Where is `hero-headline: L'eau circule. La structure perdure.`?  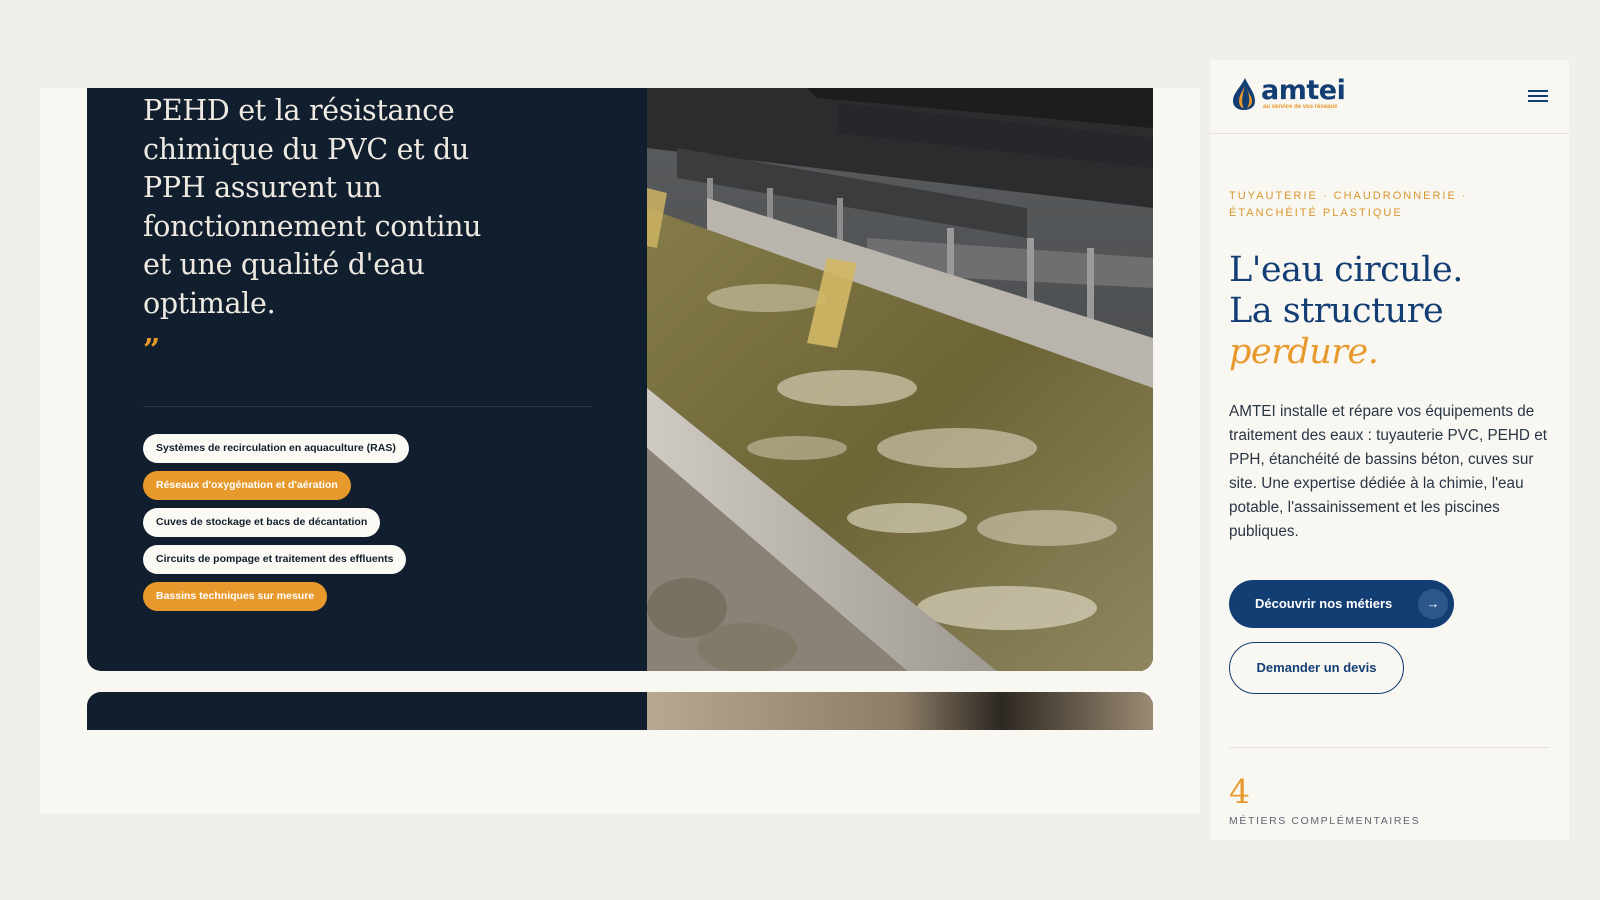 hero-headline: L'eau circule. La structure perdure. is located at coordinates (1394, 311).